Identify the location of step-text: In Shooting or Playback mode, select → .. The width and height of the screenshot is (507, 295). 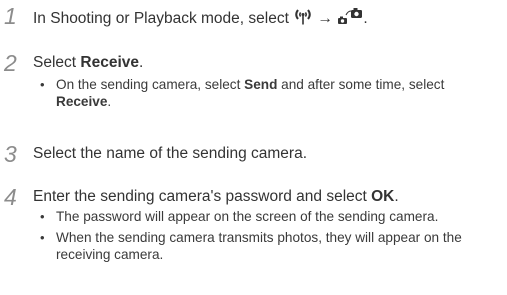
(200, 18).